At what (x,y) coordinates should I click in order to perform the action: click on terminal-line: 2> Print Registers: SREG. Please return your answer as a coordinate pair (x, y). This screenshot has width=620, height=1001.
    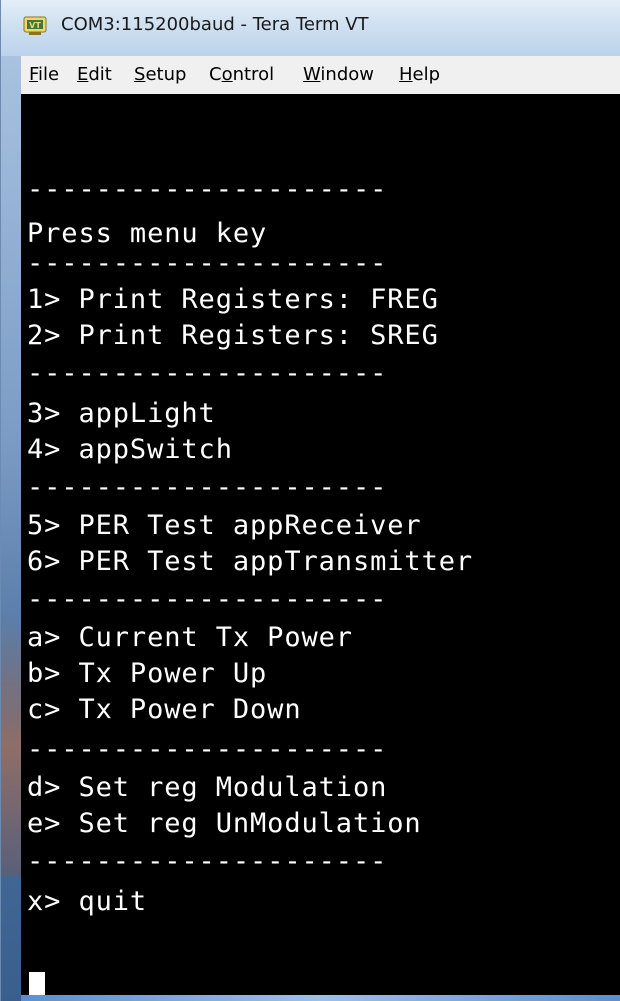
    Looking at the image, I should click on (233, 335).